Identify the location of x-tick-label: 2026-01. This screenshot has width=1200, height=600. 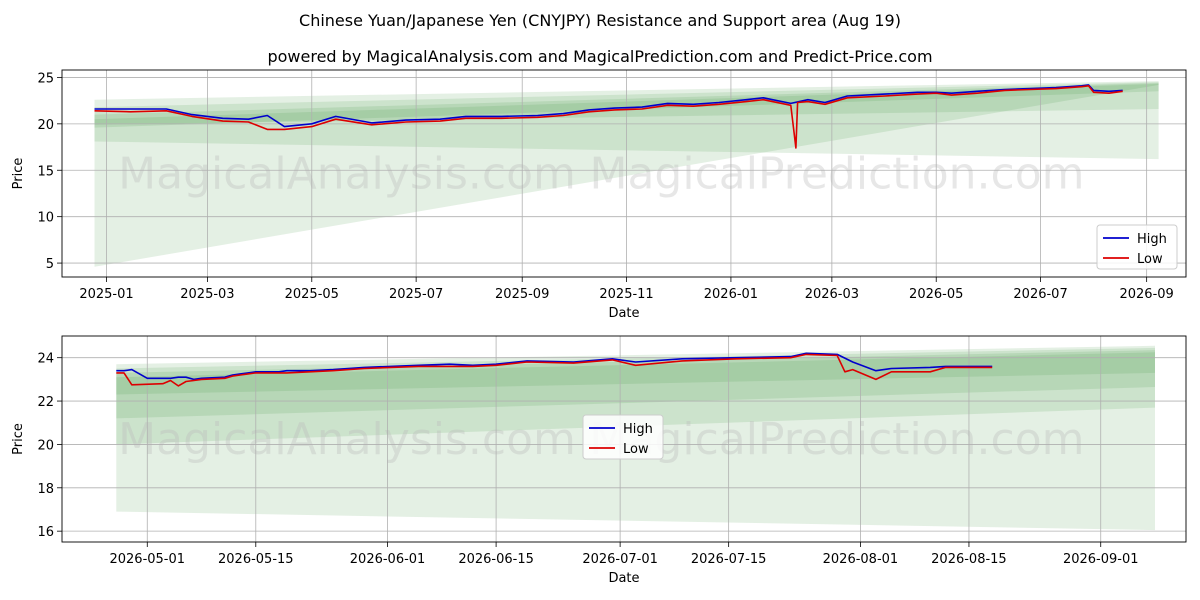
(731, 294).